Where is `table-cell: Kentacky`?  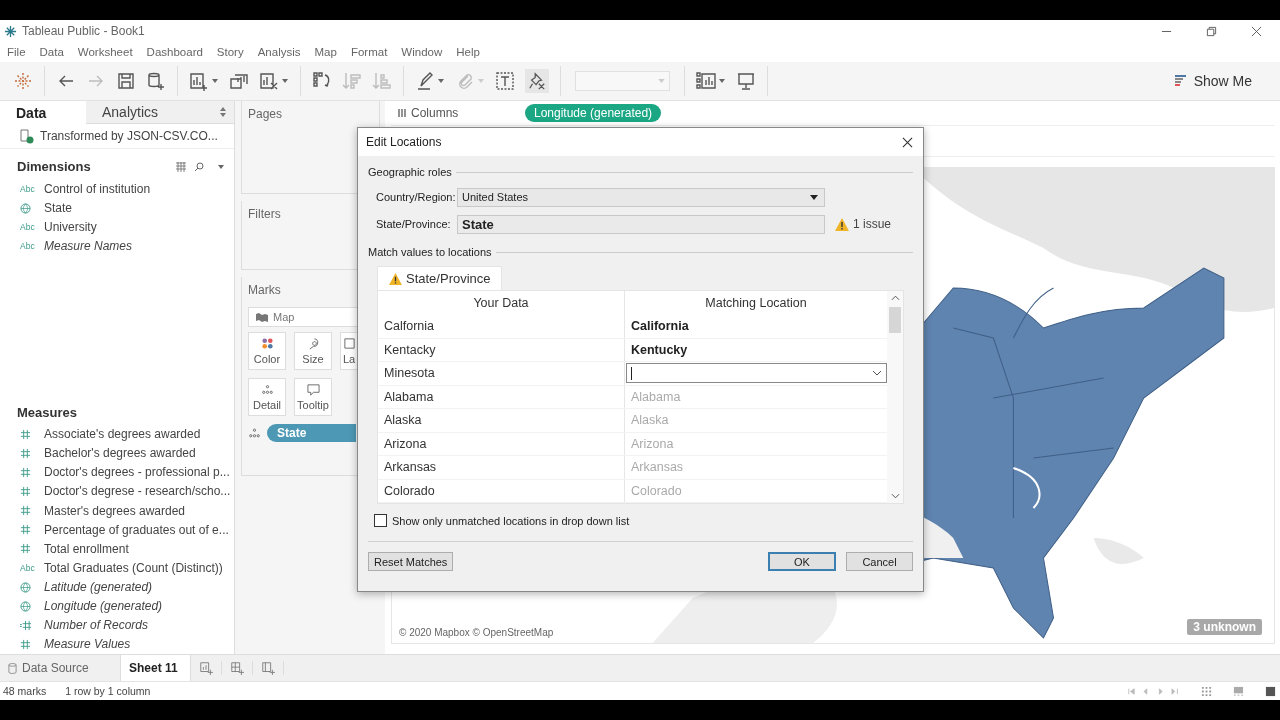 table-cell: Kentacky is located at coordinates (501, 349).